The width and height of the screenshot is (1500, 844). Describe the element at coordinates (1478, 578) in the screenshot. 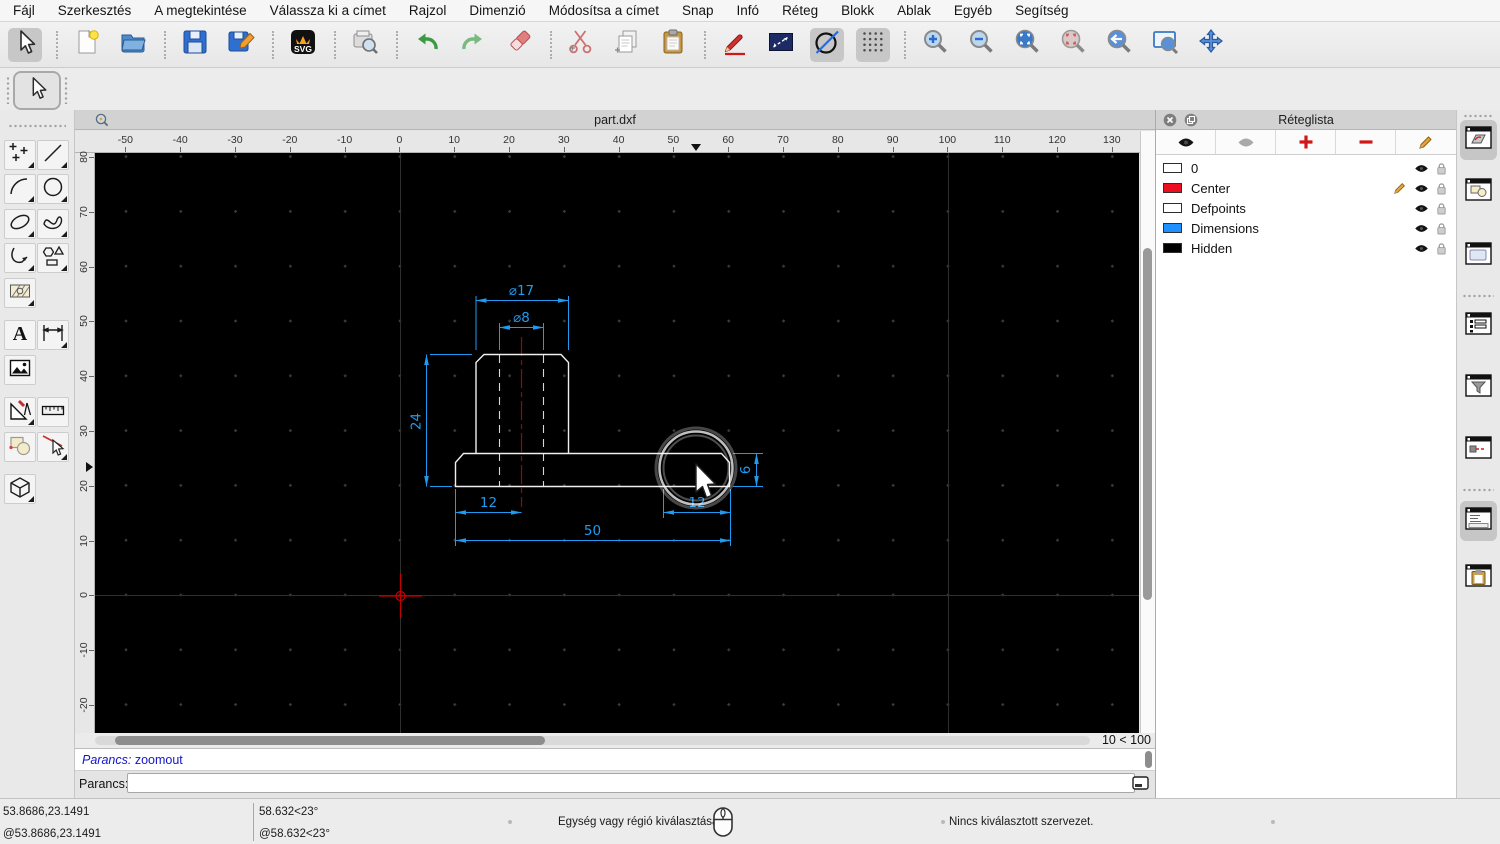

I see `clipboard-dock-button` at that location.